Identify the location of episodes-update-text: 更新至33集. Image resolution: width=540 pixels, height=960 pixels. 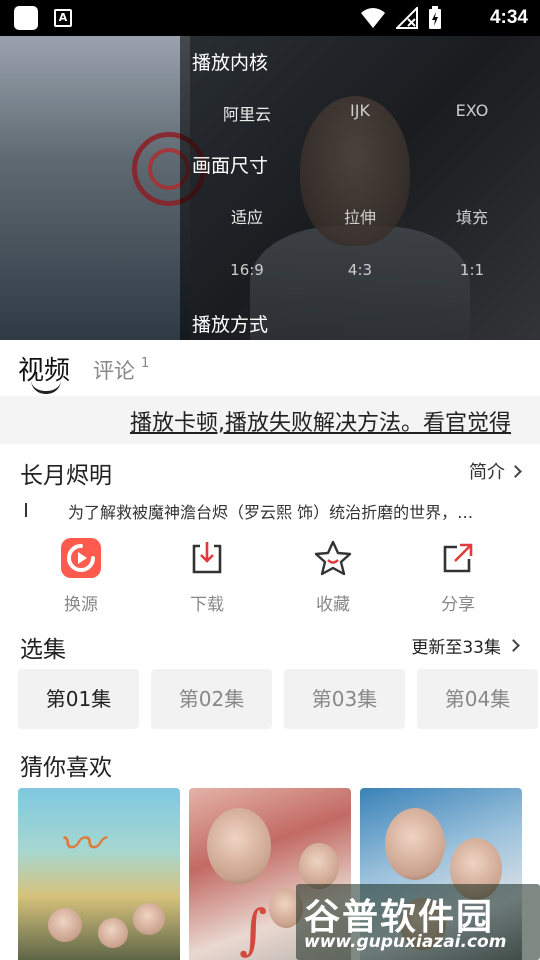
(456, 648).